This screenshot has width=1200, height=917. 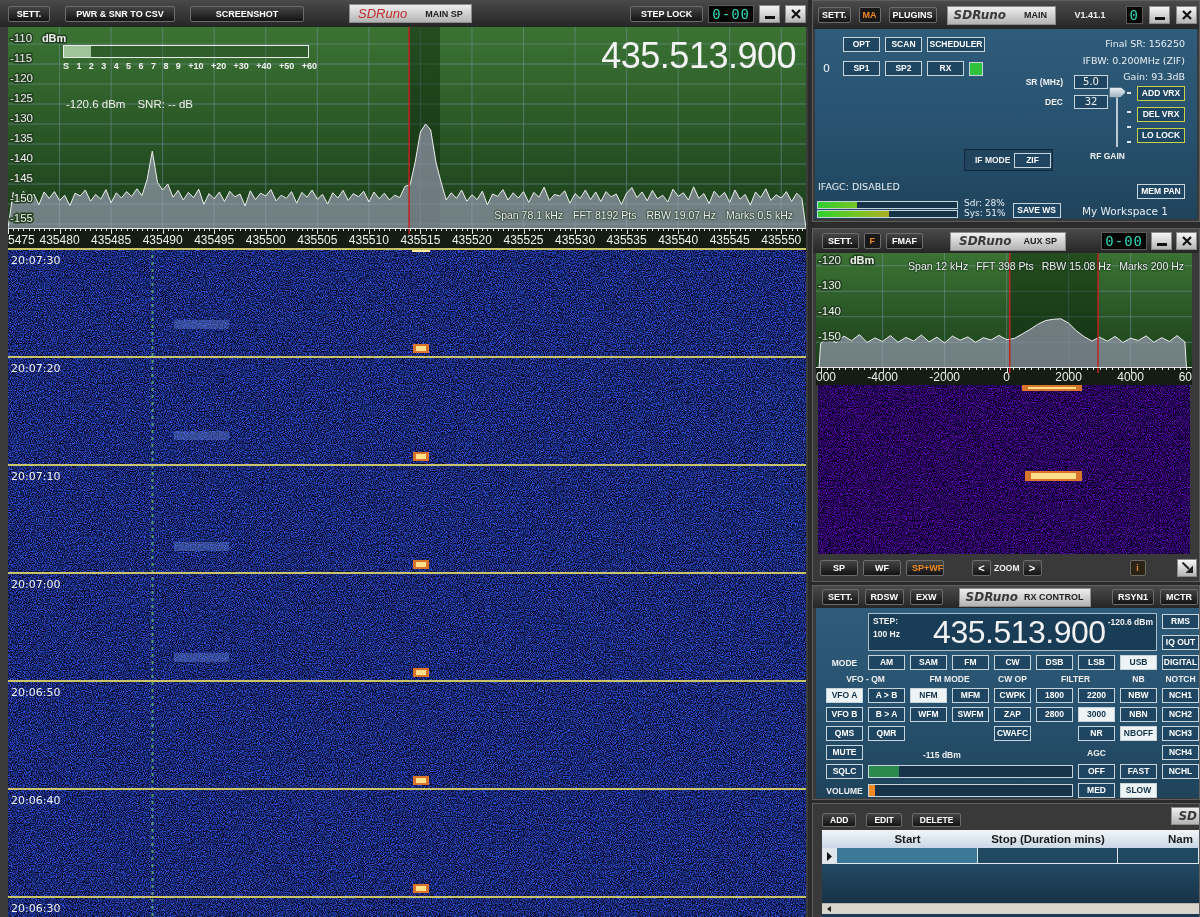 I want to click on mode-button: AM, so click(x=886, y=662).